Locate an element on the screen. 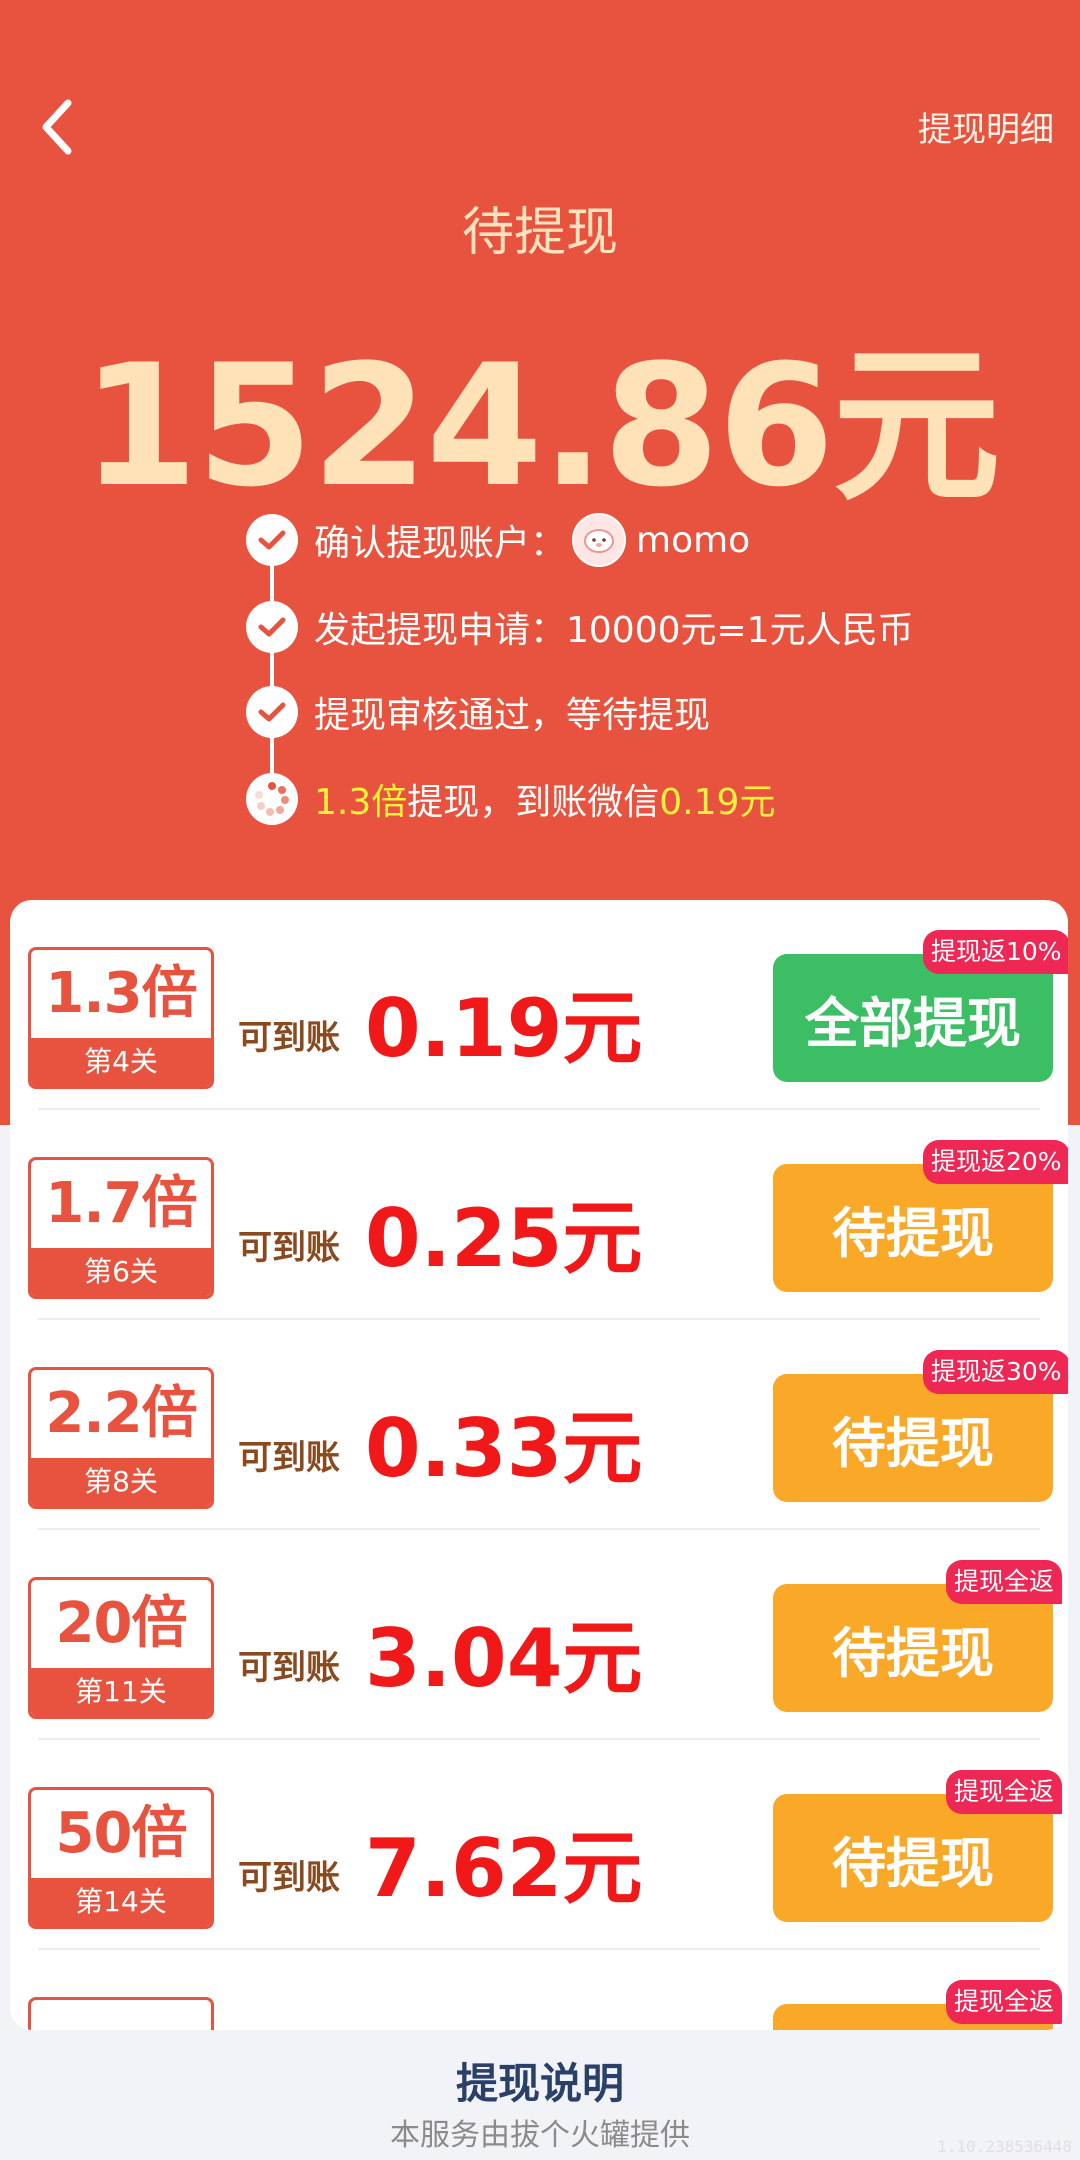 The height and width of the screenshot is (2160, 1080). multiplier-badge: 2.2倍 第8关 is located at coordinates (121, 1438).